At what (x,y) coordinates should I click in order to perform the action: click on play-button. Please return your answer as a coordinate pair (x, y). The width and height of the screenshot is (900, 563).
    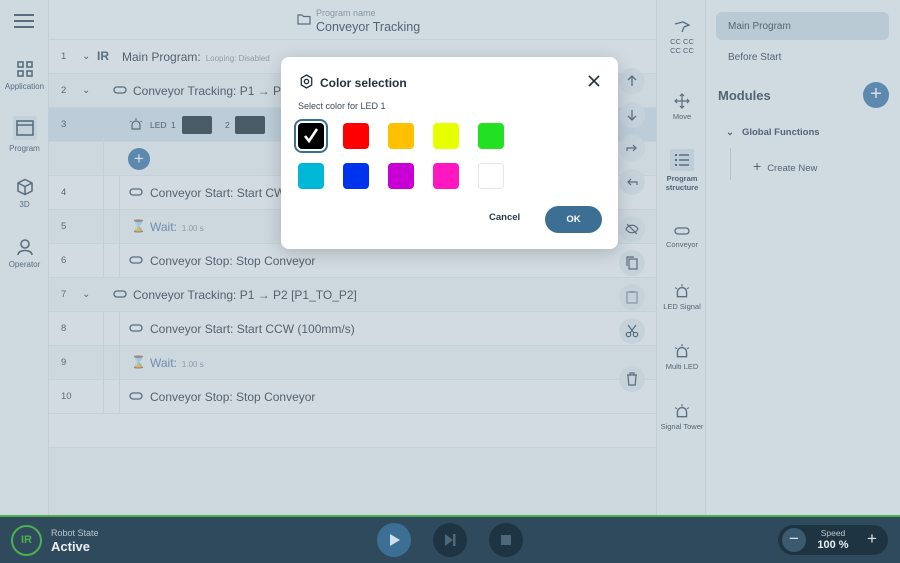
    Looking at the image, I should click on (394, 540).